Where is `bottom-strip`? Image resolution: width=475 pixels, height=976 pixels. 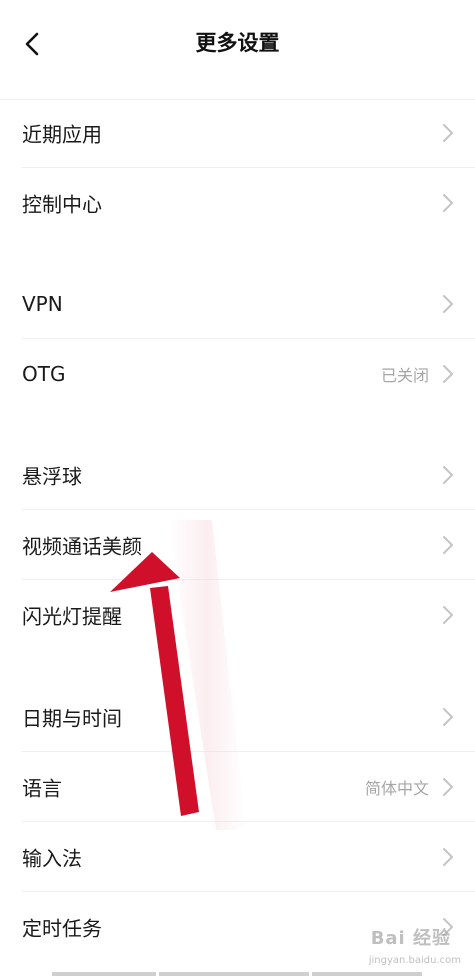
bottom-strip is located at coordinates (237, 973).